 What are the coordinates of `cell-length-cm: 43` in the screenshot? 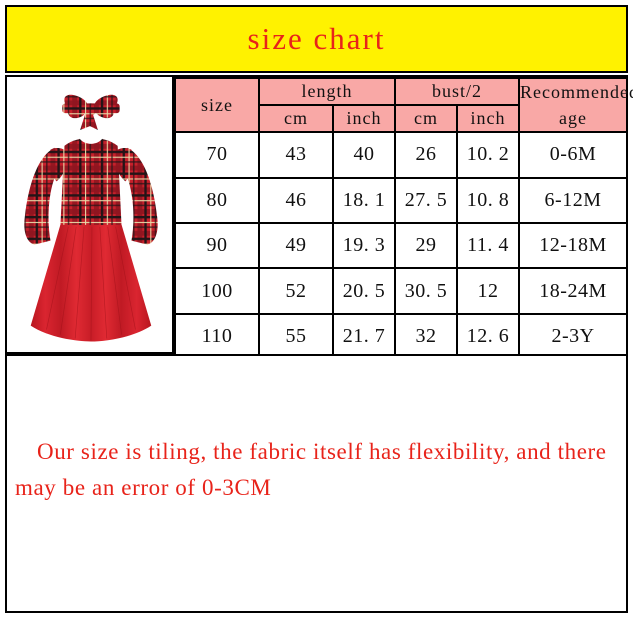 It's located at (296, 155).